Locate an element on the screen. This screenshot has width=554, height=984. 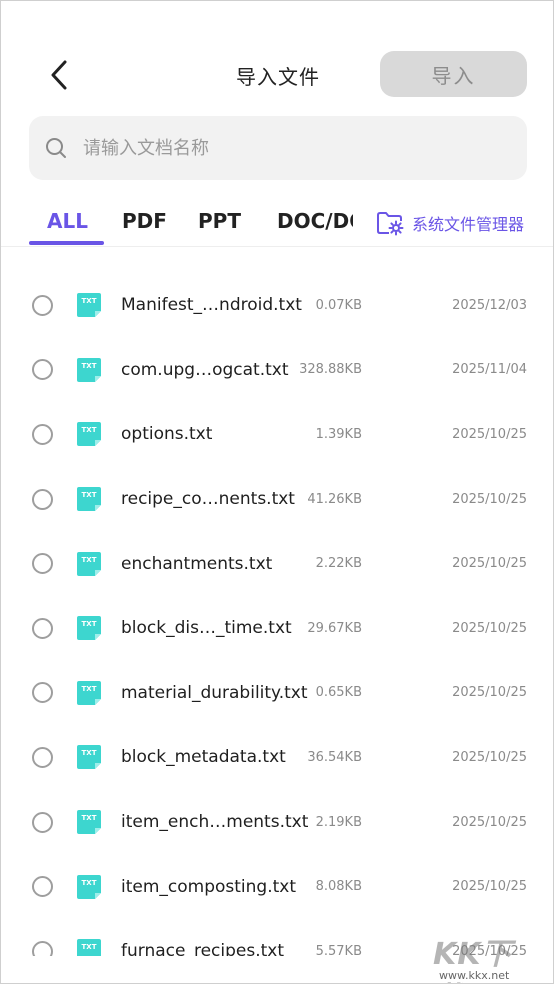
tab-doc-label: DOC/DOCX is located at coordinates (315, 221).